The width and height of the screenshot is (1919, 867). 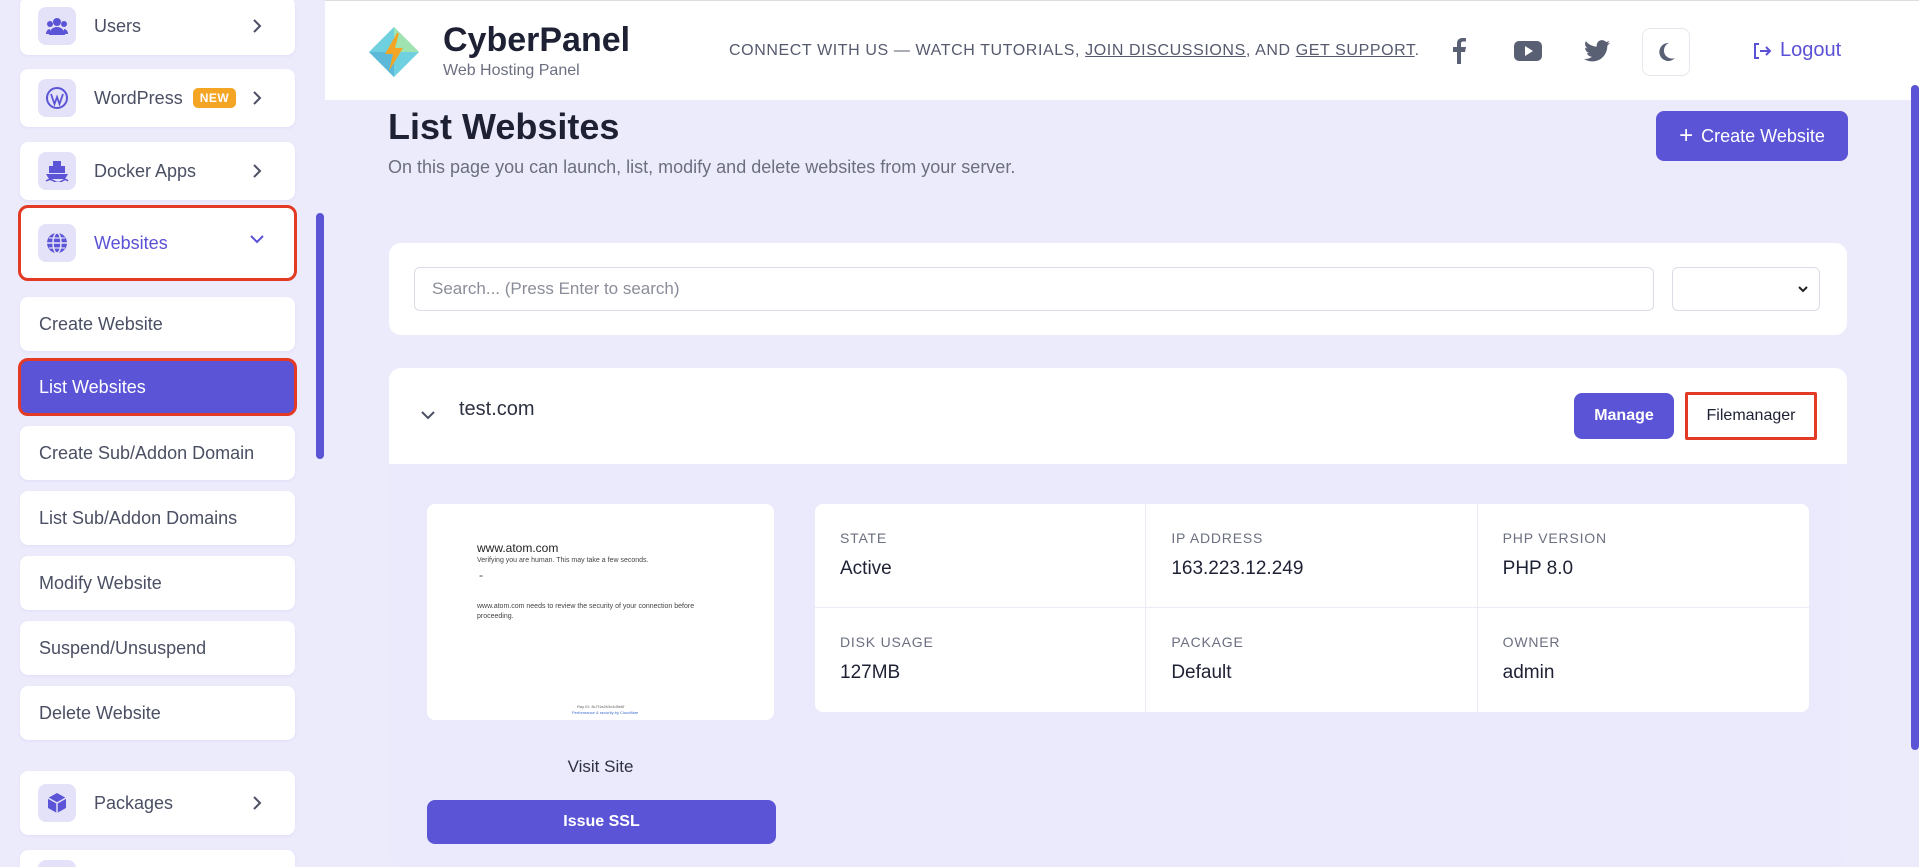 I want to click on submenu-create-website: Create Website, so click(x=157, y=324).